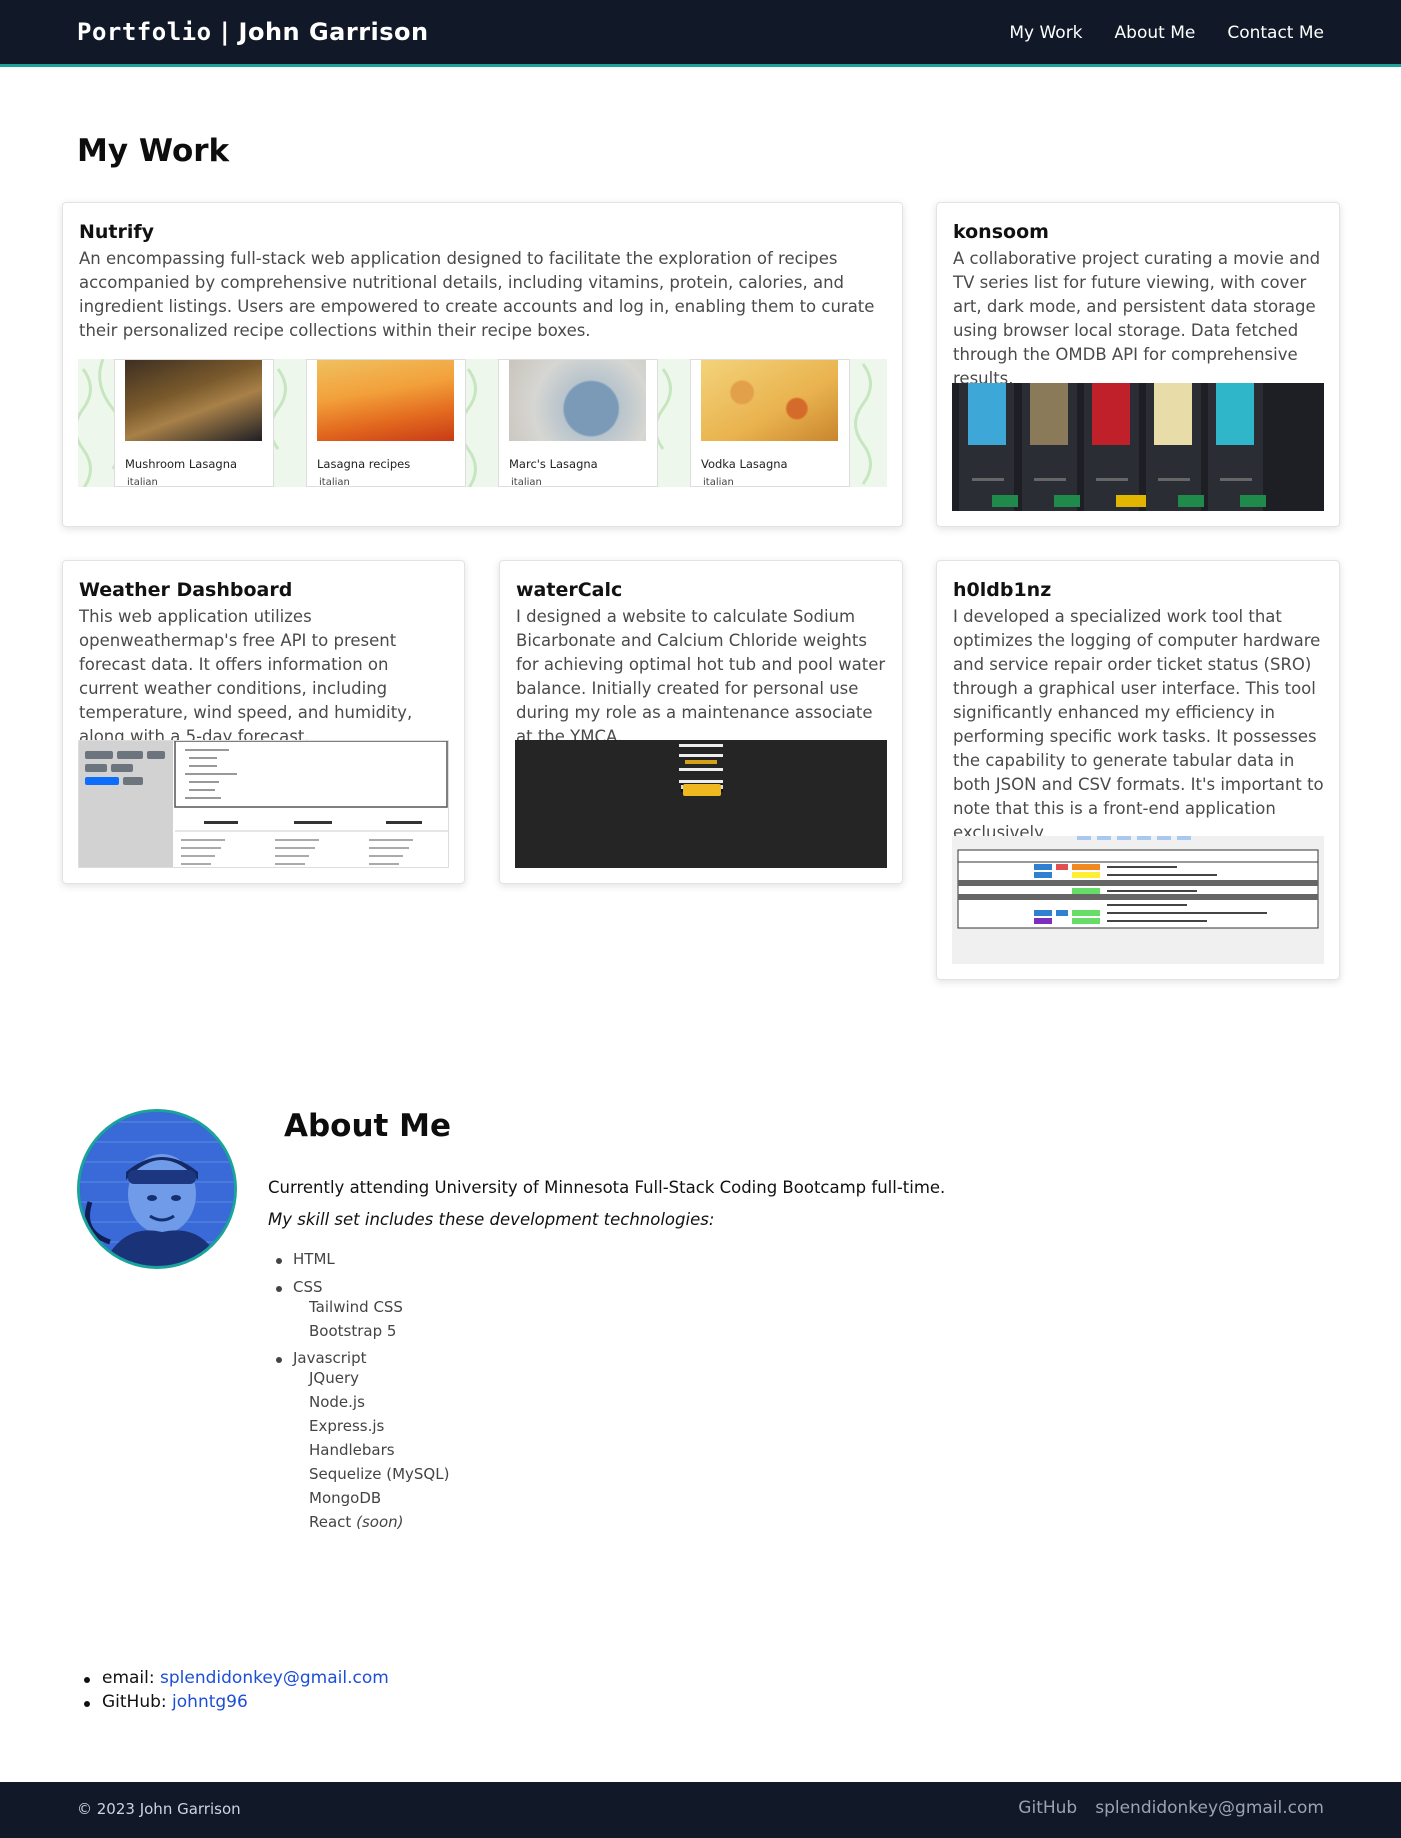 Image resolution: width=1401 pixels, height=1838 pixels. What do you see at coordinates (131, 1678) in the screenshot?
I see `email-label: email:` at bounding box center [131, 1678].